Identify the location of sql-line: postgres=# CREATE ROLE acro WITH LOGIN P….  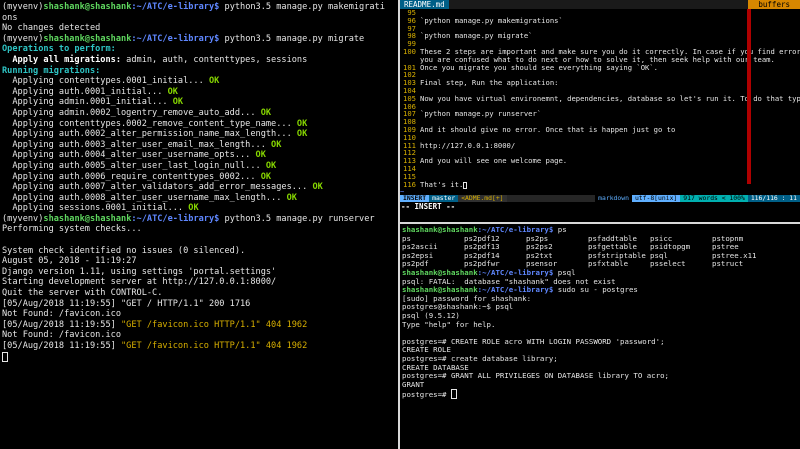
(533, 341).